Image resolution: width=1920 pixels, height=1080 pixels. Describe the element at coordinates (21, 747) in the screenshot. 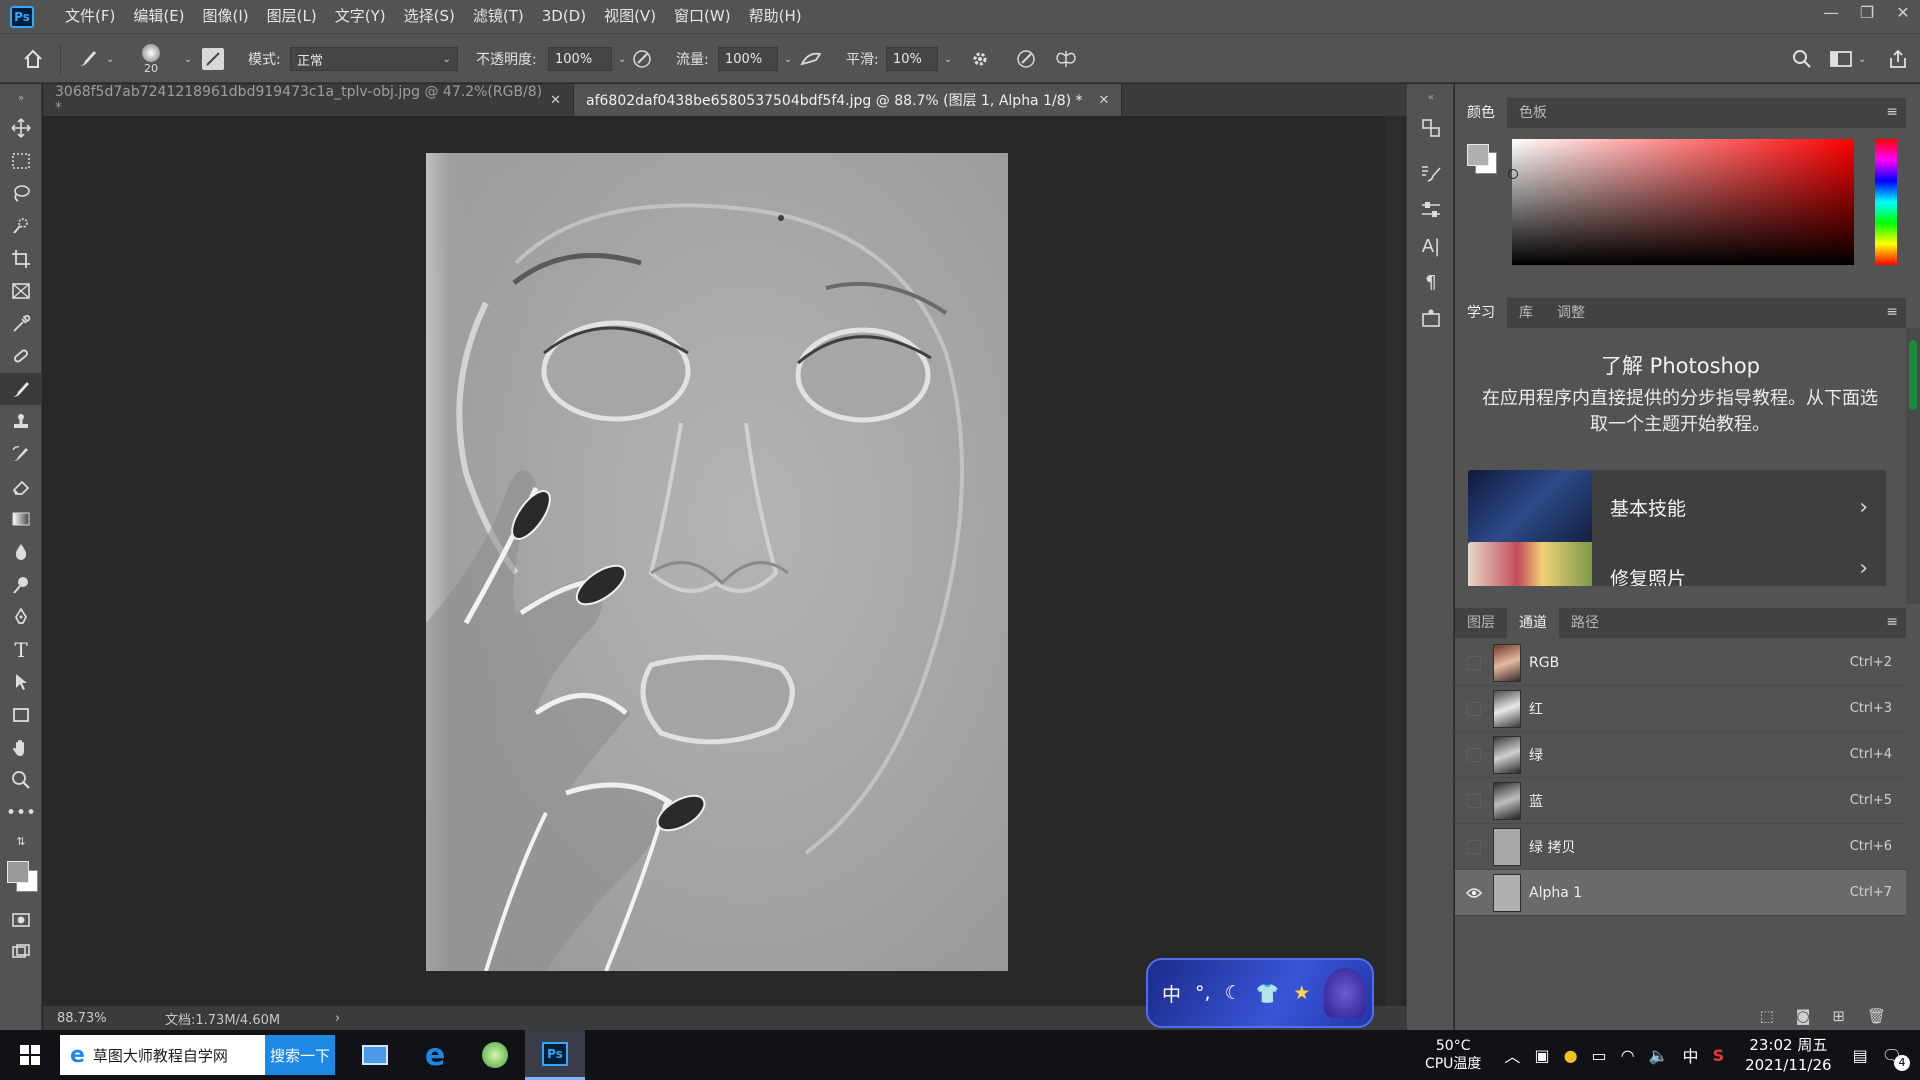

I see `hand-tool-icon` at that location.